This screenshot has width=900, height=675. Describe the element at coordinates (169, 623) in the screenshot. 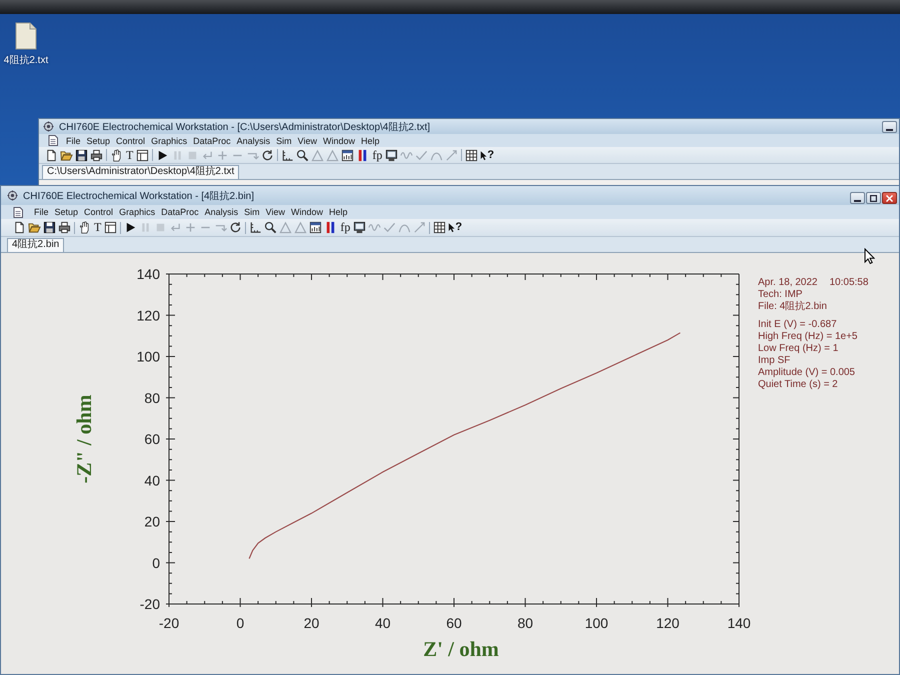

I see `x-tick-label: -20` at that location.